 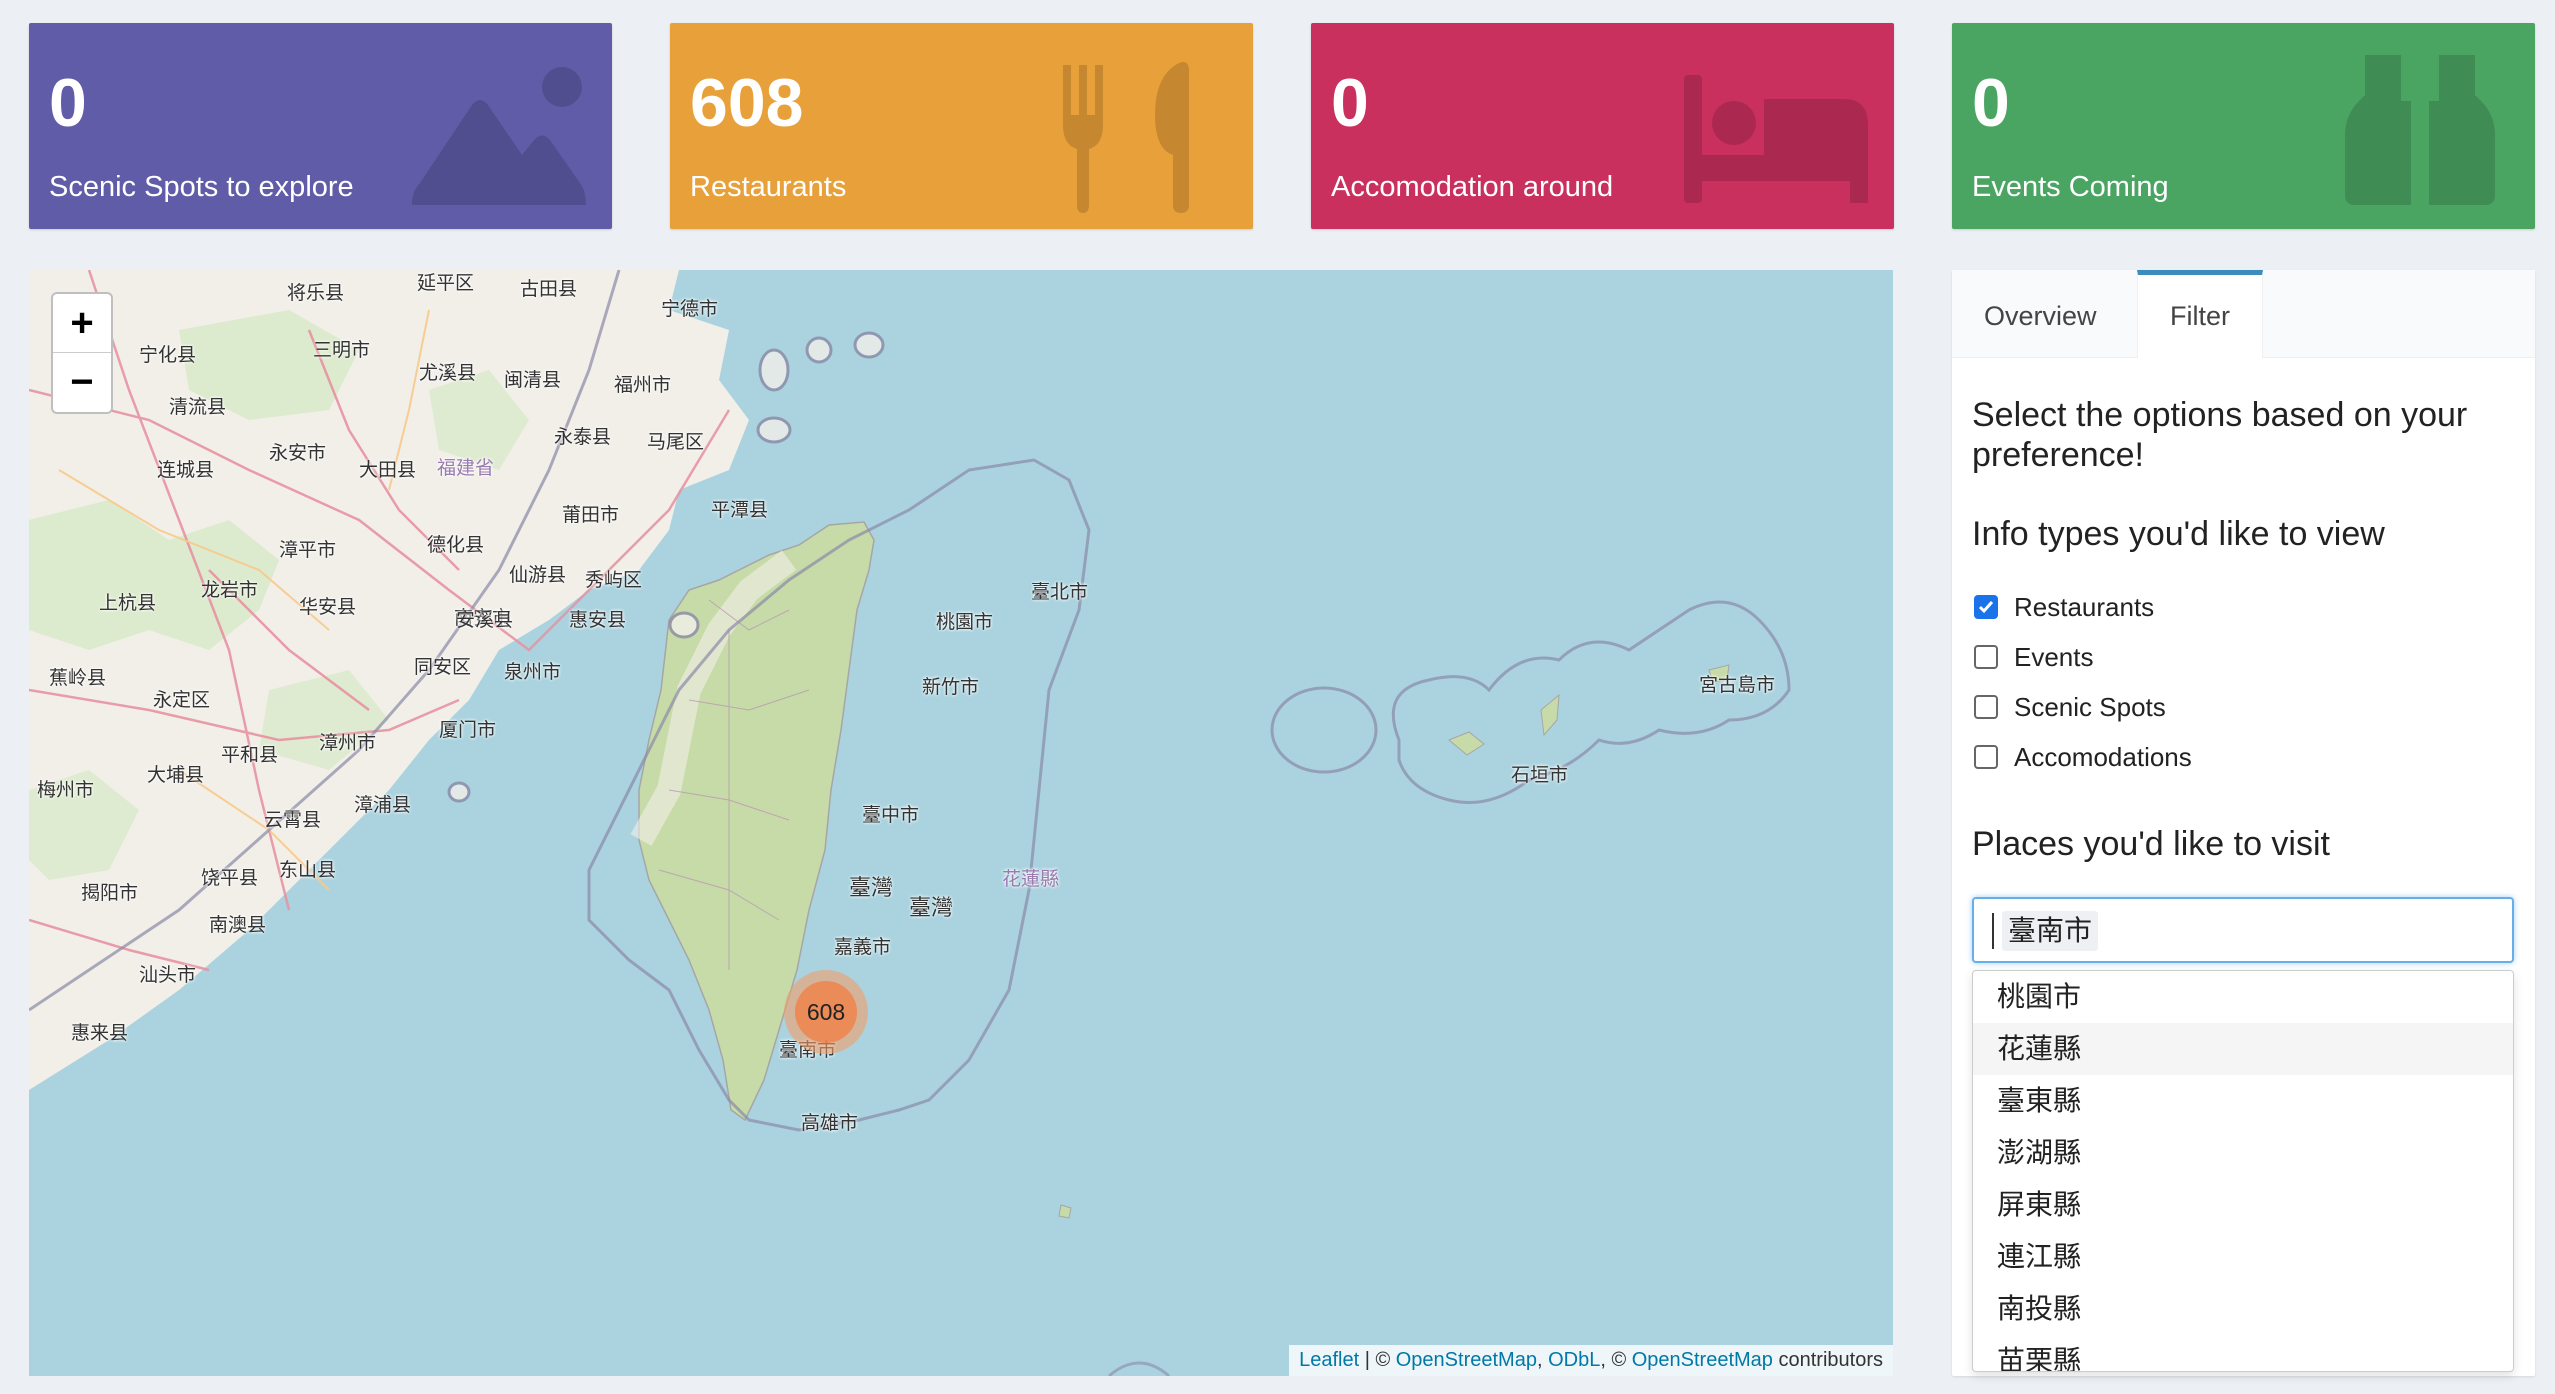 I want to click on stat-label: Restaurants, so click(x=768, y=187).